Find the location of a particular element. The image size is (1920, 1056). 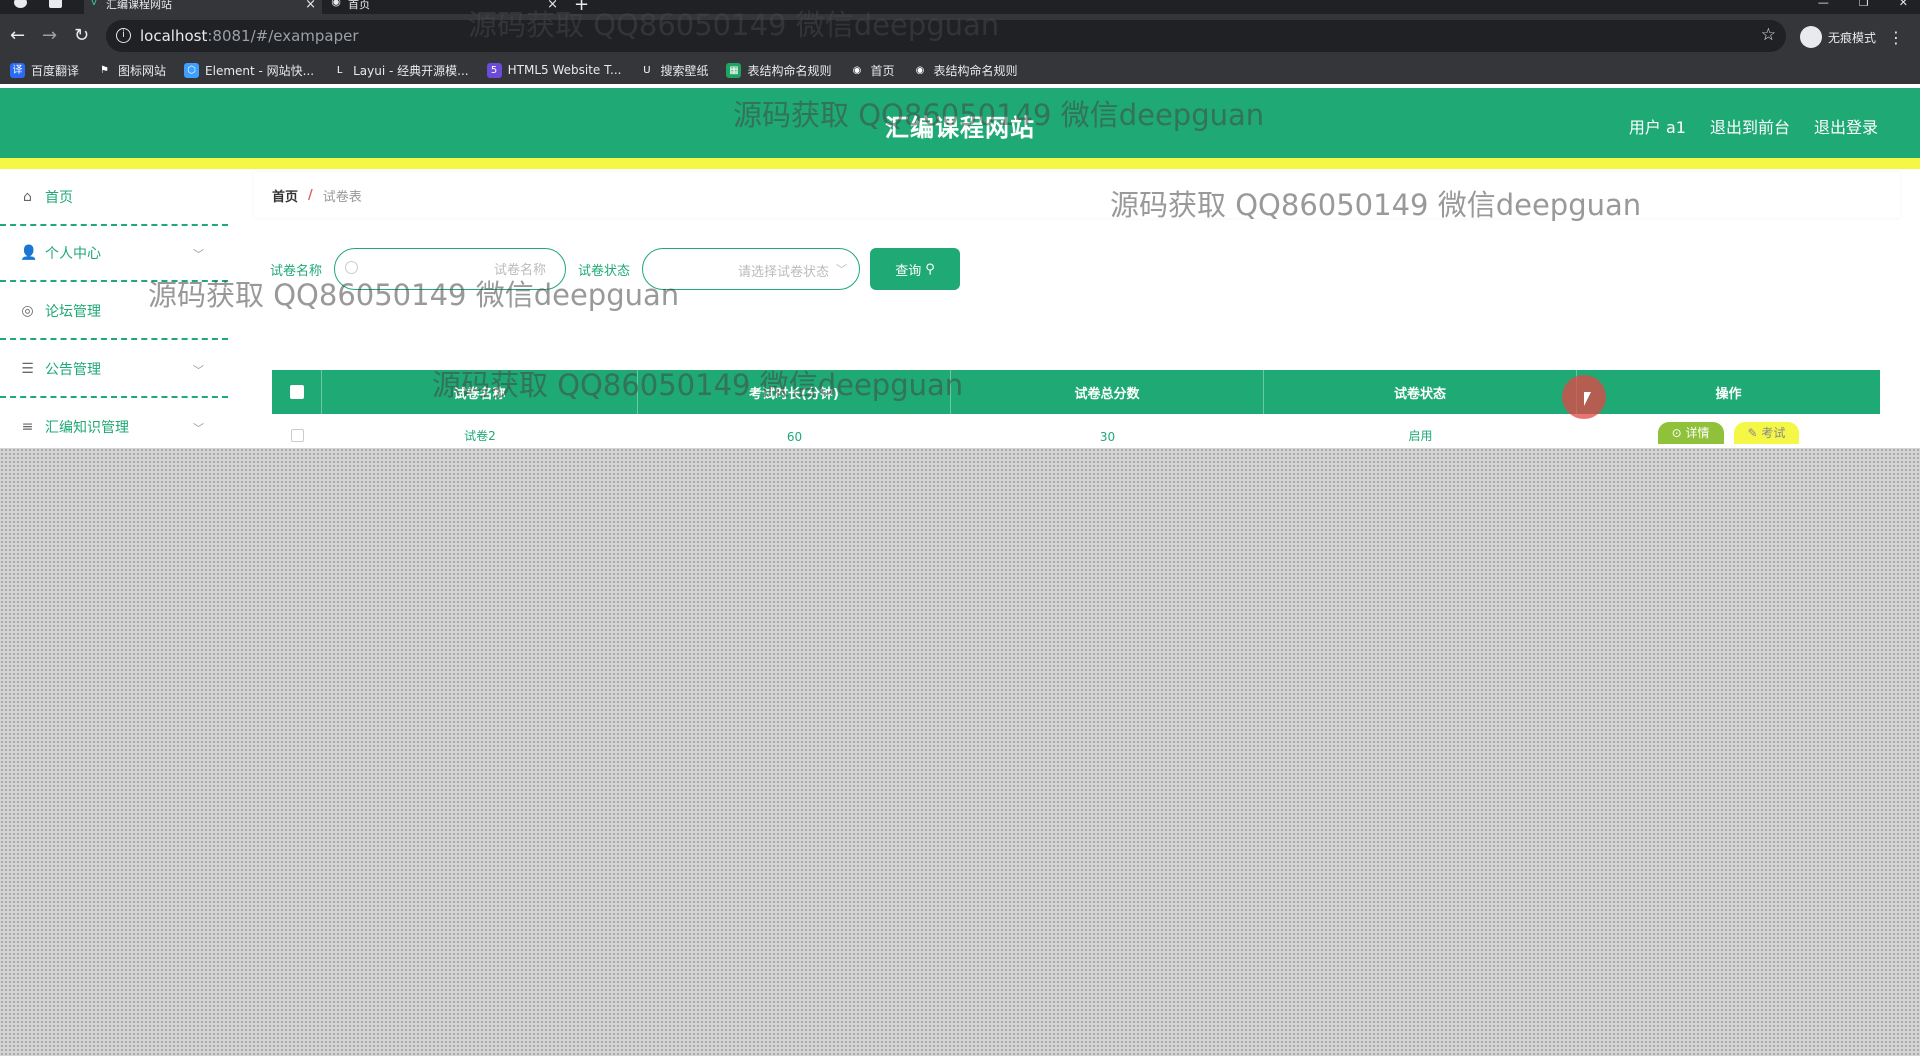

tab-title: 汇编课程网站 is located at coordinates (139, 5).